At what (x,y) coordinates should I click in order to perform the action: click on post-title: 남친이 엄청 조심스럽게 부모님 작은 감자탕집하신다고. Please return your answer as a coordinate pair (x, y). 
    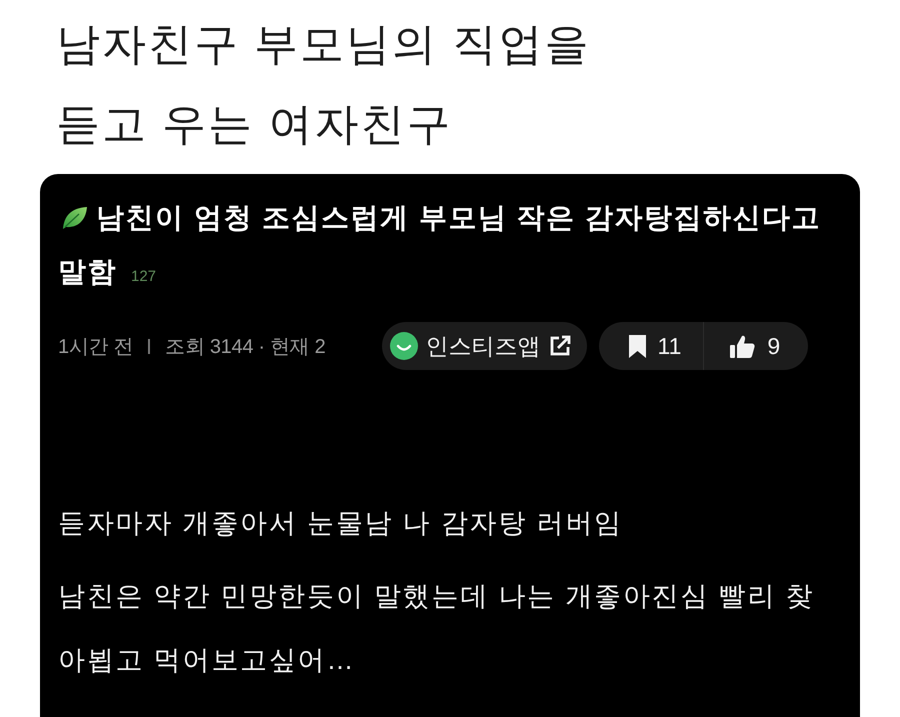
    Looking at the image, I should click on (458, 218).